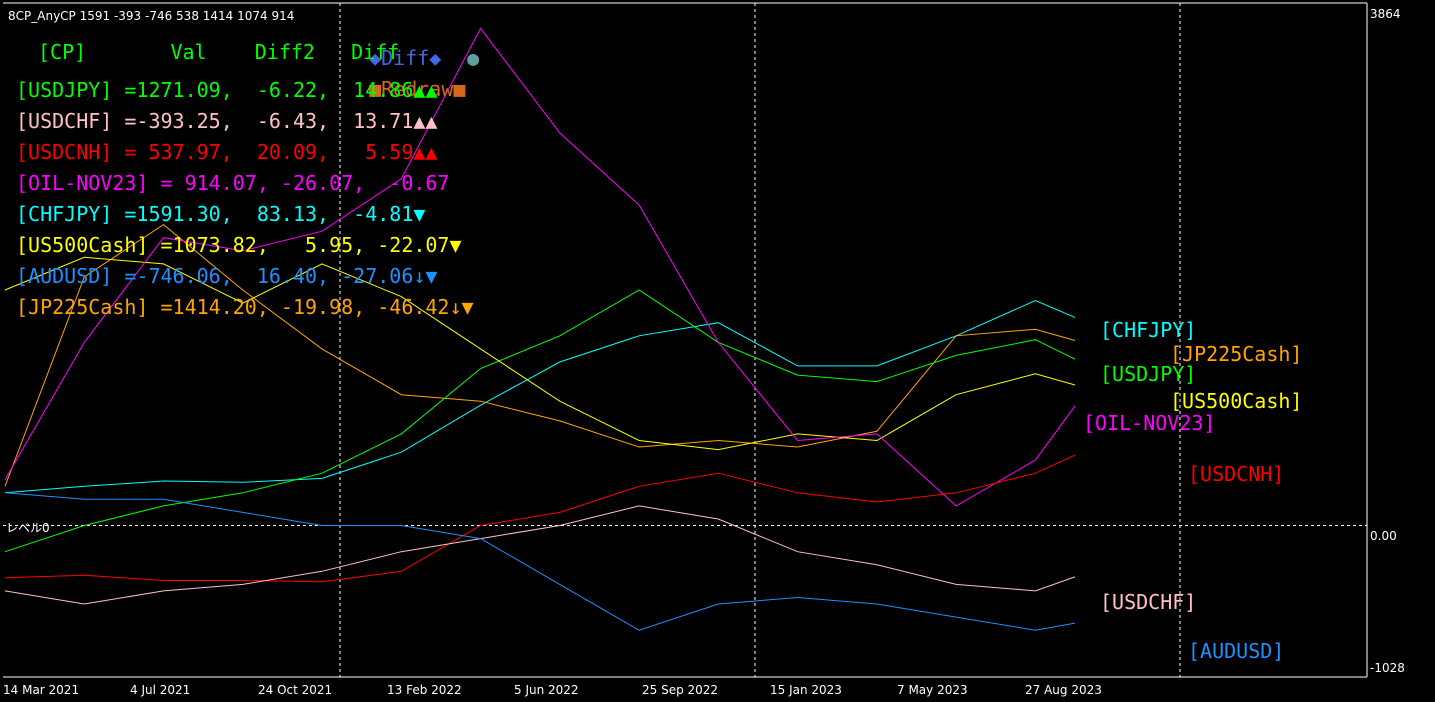 The width and height of the screenshot is (1435, 702). What do you see at coordinates (1148, 602) in the screenshot?
I see `series-label-usdchf: [USDCHF]` at bounding box center [1148, 602].